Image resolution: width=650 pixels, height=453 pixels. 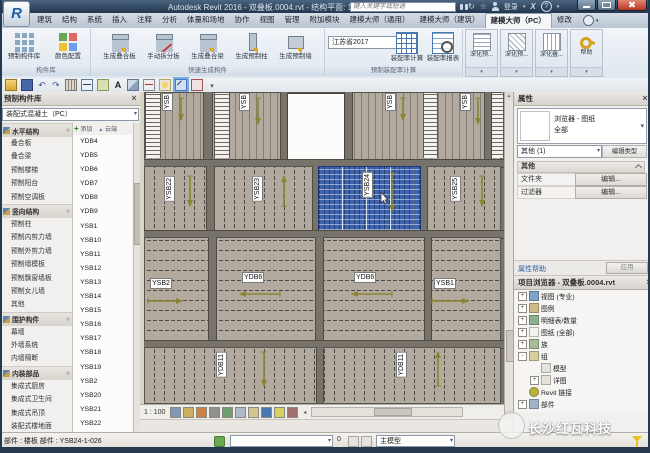 What do you see at coordinates (102, 241) in the screenshot?
I see `part-list-item: YSB10` at bounding box center [102, 241].